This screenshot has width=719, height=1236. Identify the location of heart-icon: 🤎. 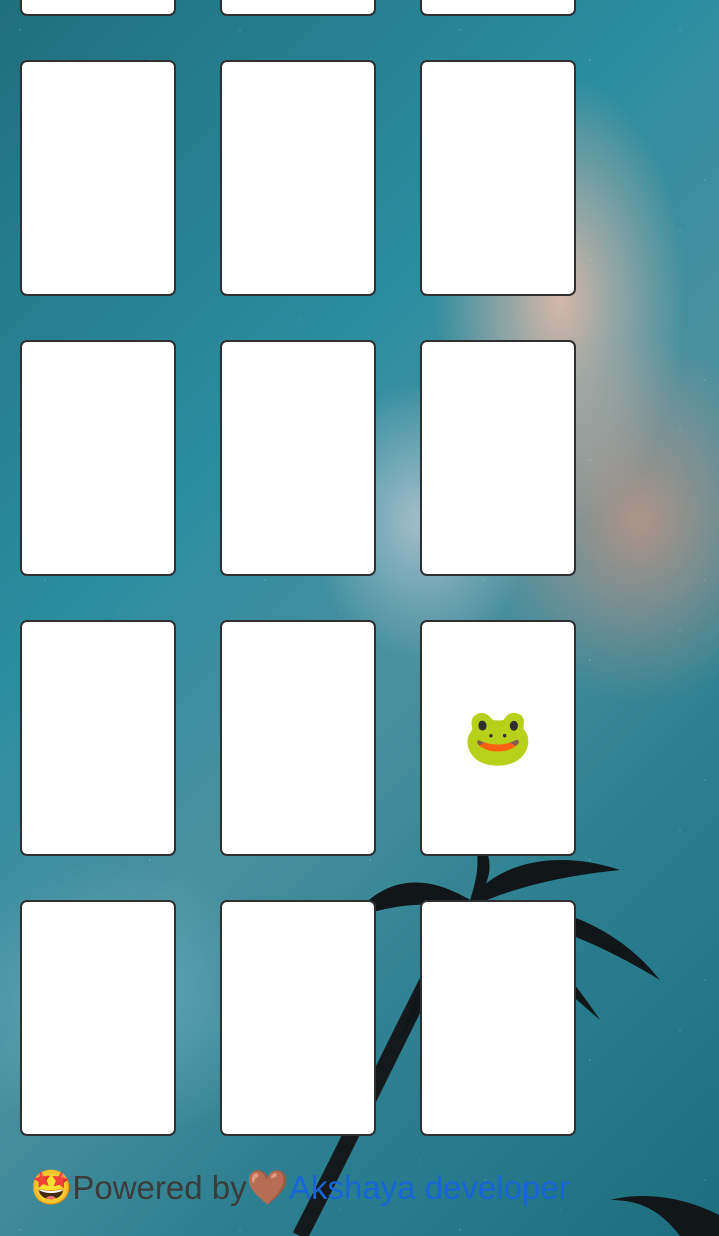
(267, 1188).